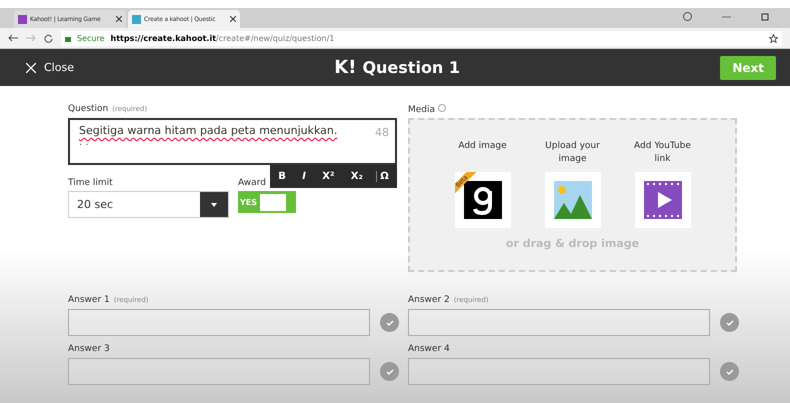 The image size is (790, 403). I want to click on video-play-icon, so click(663, 200).